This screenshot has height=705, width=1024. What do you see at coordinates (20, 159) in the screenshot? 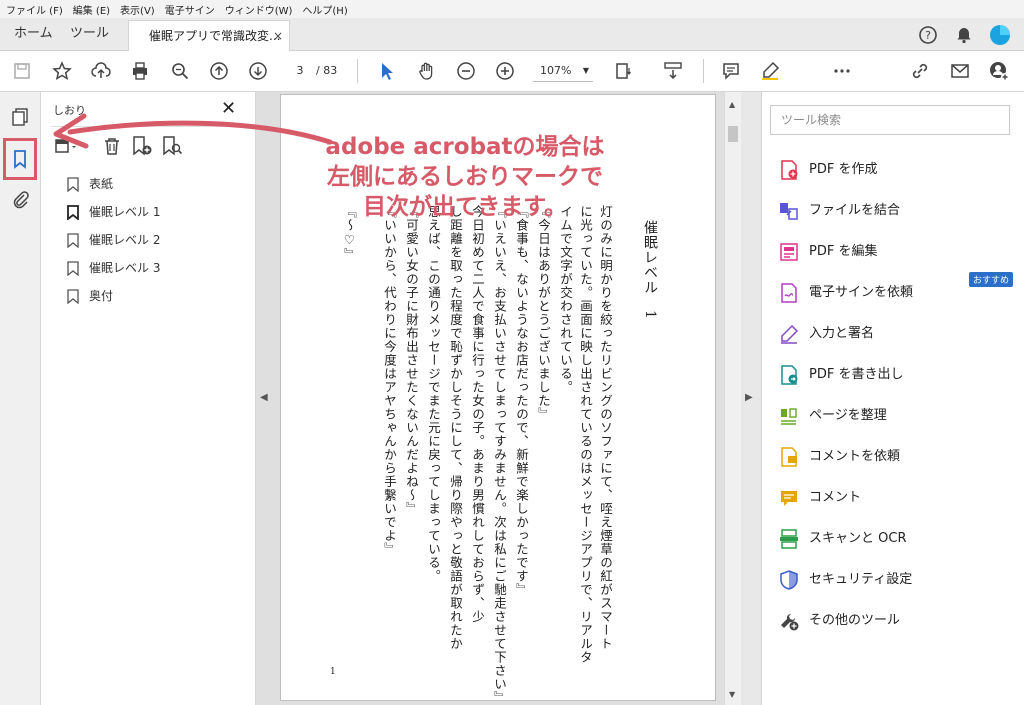
I see `bookmark-icon` at bounding box center [20, 159].